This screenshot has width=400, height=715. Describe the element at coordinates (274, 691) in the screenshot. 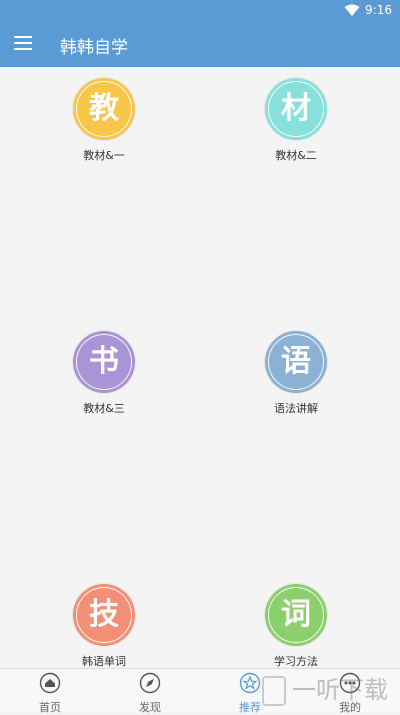

I see `watermark-logo-icon` at that location.